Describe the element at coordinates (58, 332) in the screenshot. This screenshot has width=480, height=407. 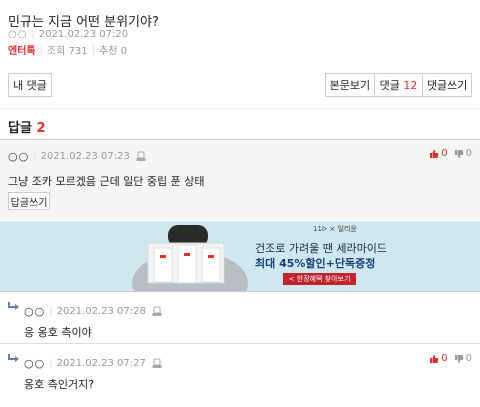
I see `reply-text: 응 옹호 측이야` at that location.